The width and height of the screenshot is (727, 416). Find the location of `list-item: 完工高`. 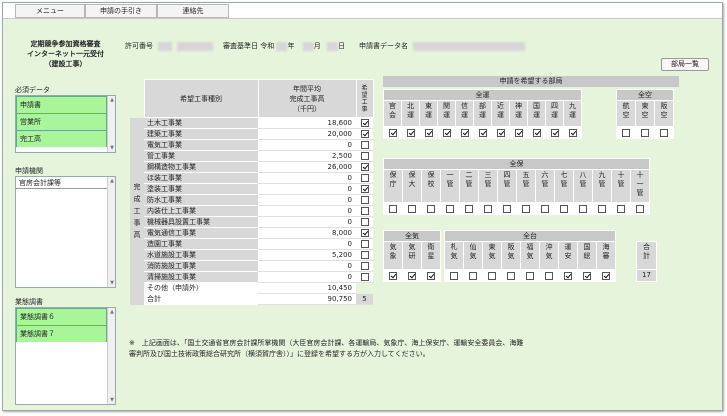

list-item: 完工高 is located at coordinates (61, 138).